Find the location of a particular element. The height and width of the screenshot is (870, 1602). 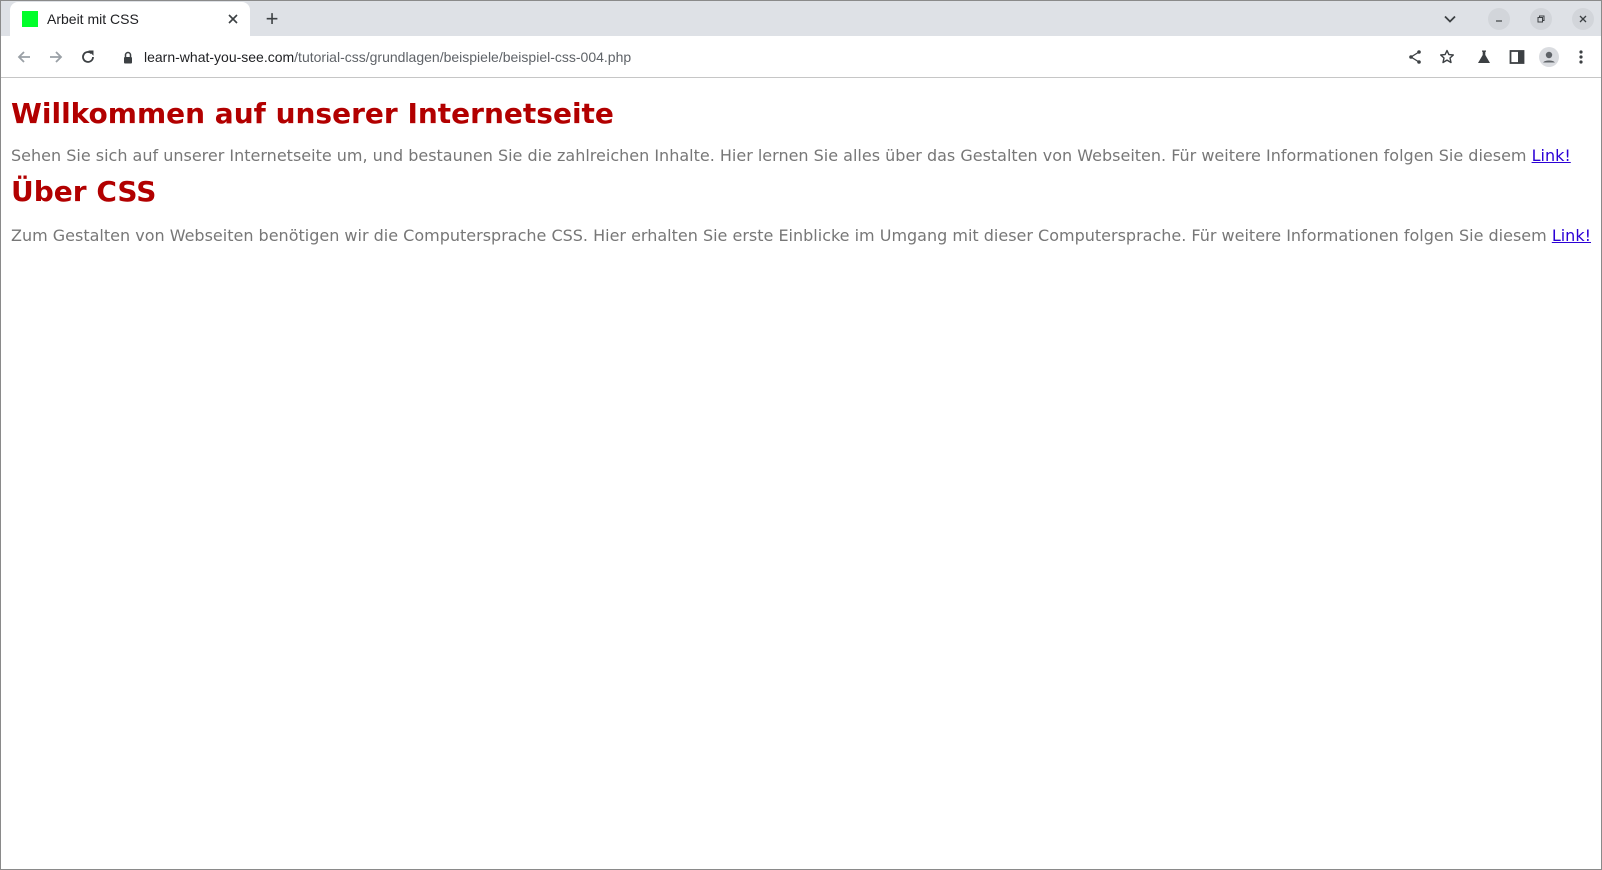

page-heading-about-css: Über CSS is located at coordinates (84, 191).